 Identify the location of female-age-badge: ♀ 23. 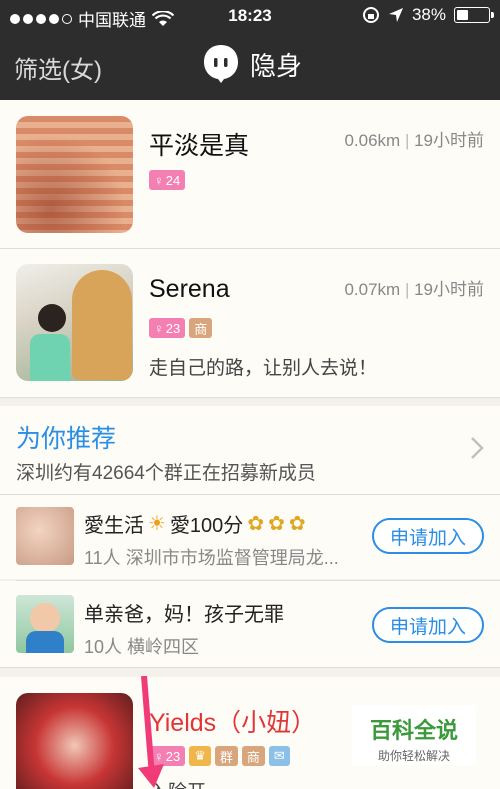
(167, 328).